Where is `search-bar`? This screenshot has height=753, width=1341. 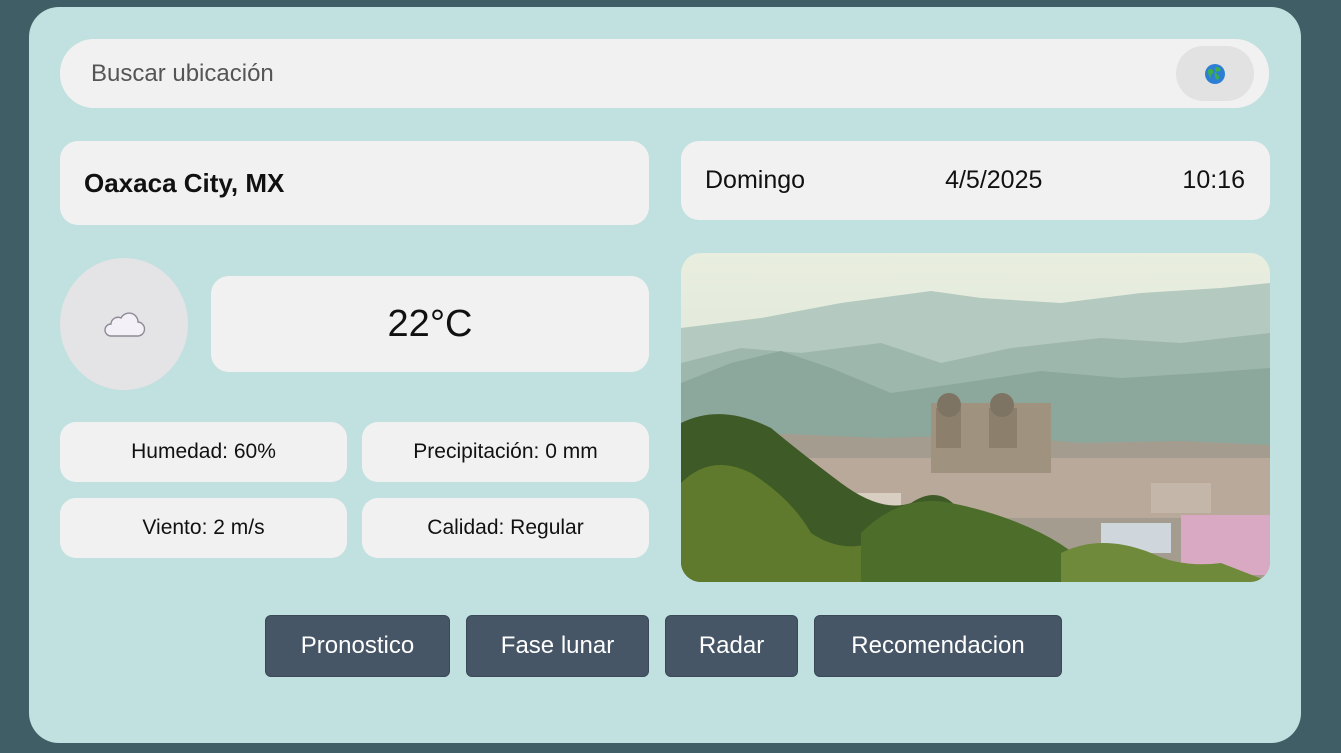
search-bar is located at coordinates (664, 73).